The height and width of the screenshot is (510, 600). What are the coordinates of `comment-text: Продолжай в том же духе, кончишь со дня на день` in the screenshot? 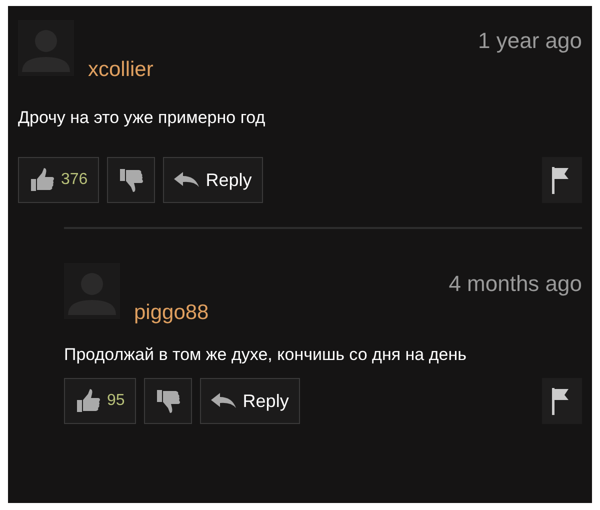 It's located at (266, 355).